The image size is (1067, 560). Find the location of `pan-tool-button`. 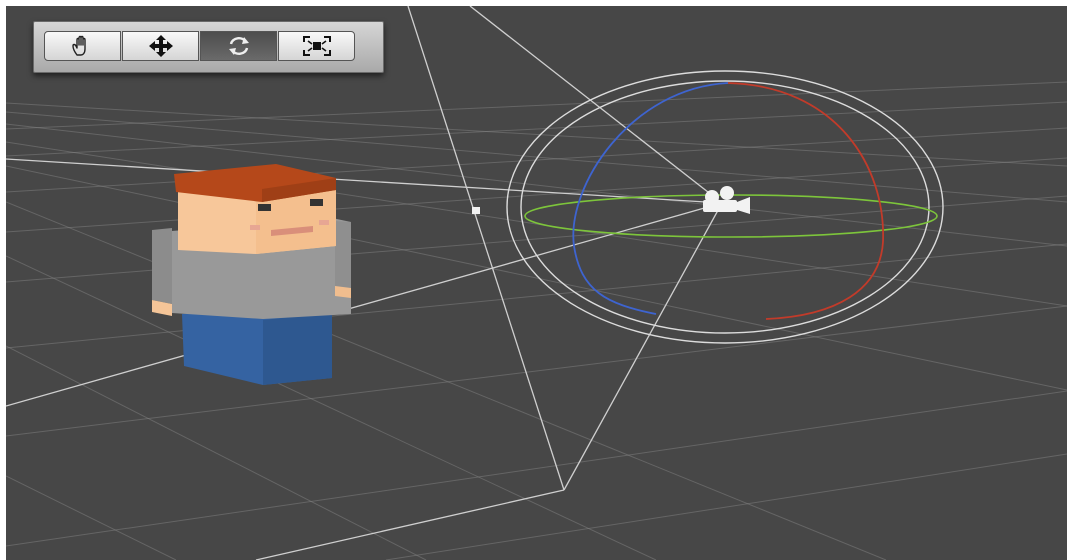

pan-tool-button is located at coordinates (82, 46).